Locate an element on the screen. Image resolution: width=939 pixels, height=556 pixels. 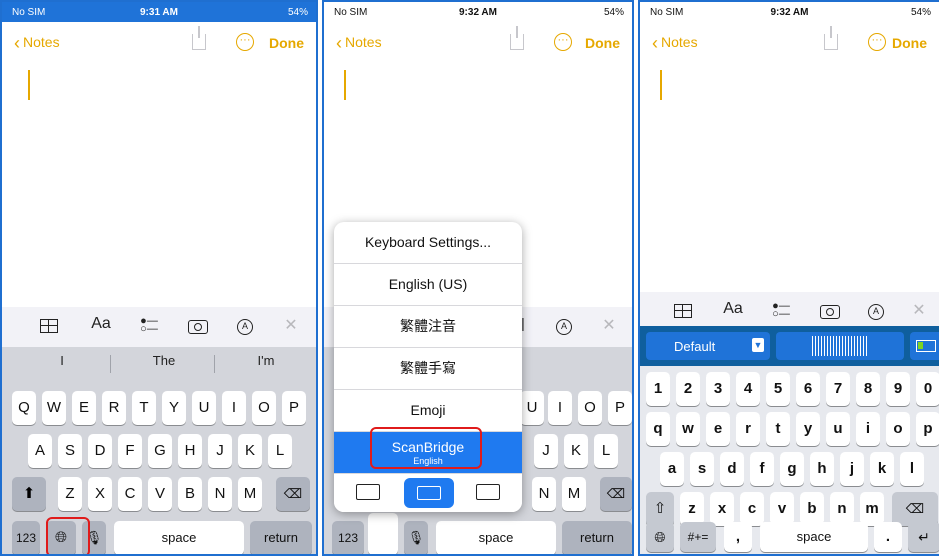
menu-item-emoji: Emoji is located at coordinates (428, 411).